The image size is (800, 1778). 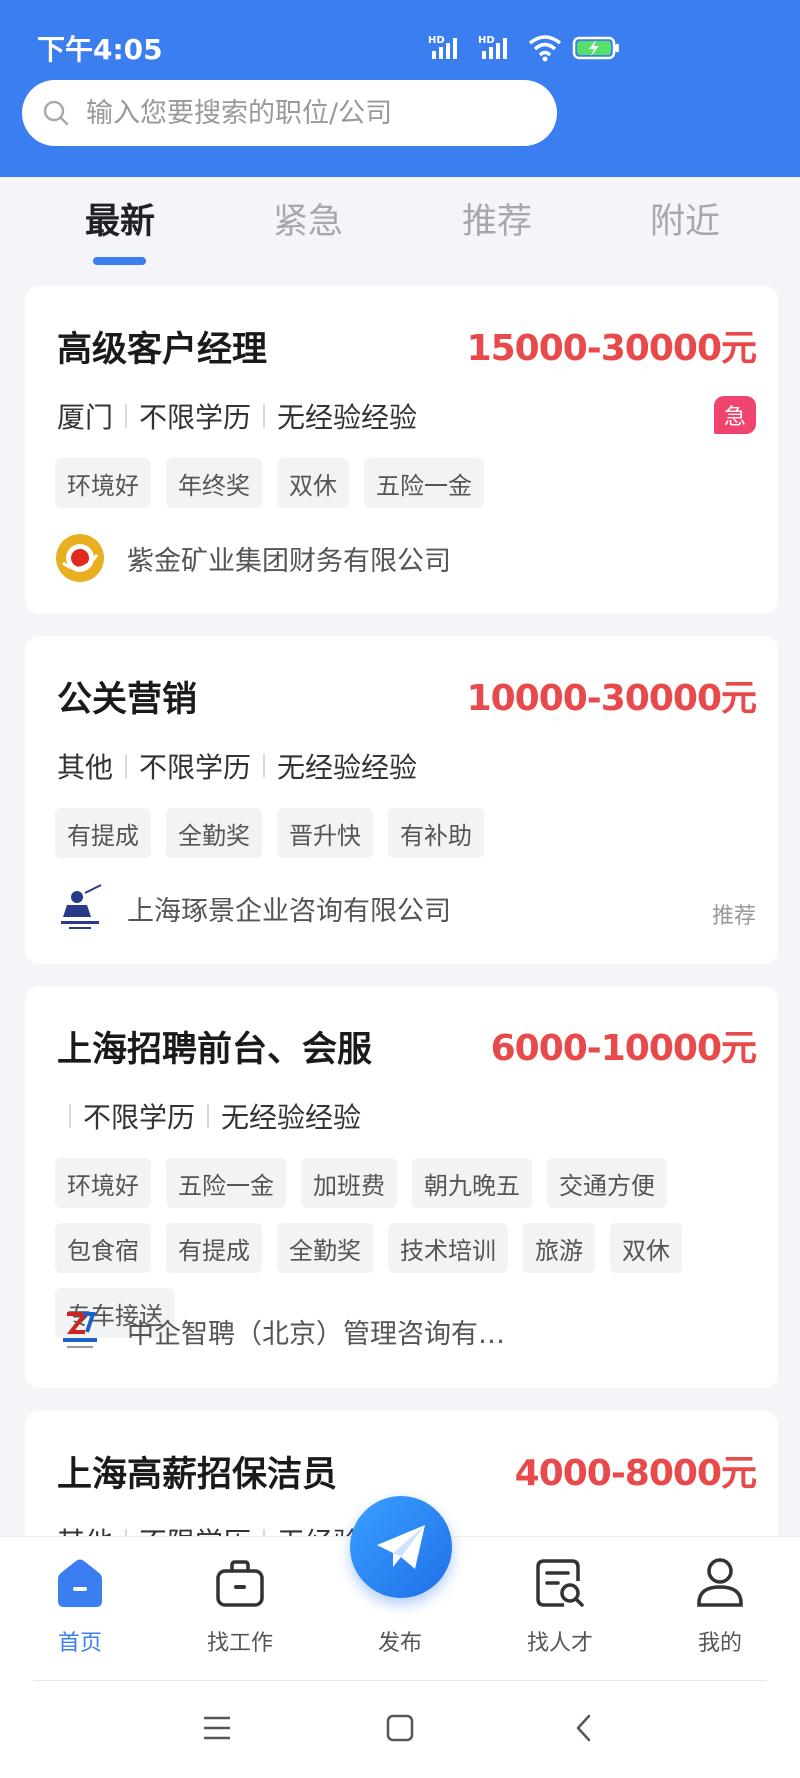 I want to click on home-icon, so click(x=80, y=1583).